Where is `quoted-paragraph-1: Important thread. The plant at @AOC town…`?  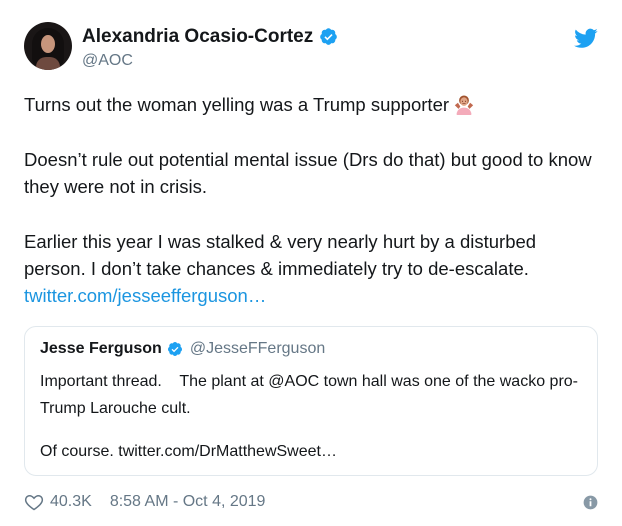
quoted-paragraph-1: Important thread. The plant at @AOC town… is located at coordinates (309, 395).